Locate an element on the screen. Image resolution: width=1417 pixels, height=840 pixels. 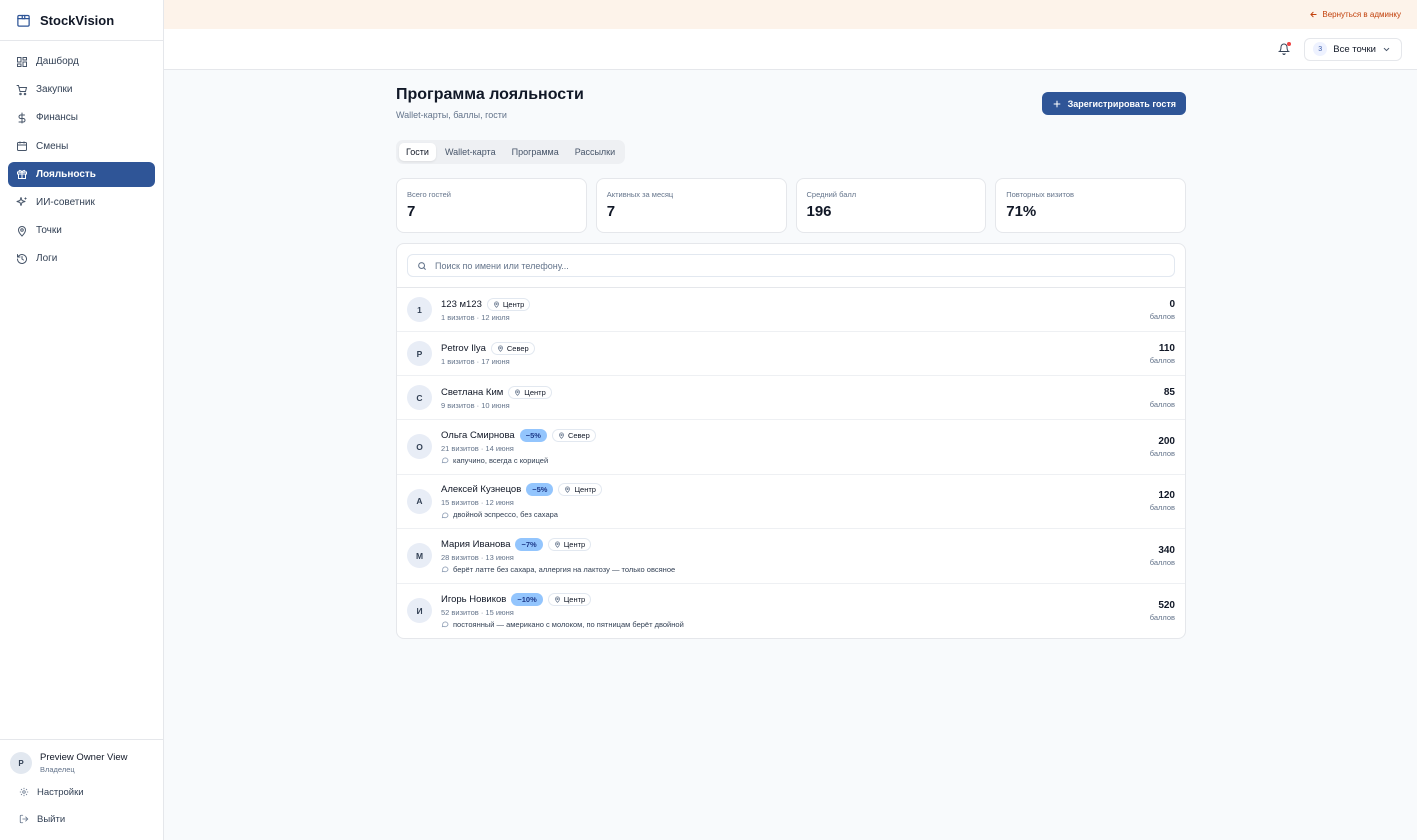
sidebar-item-label: Точки is located at coordinates (49, 231).